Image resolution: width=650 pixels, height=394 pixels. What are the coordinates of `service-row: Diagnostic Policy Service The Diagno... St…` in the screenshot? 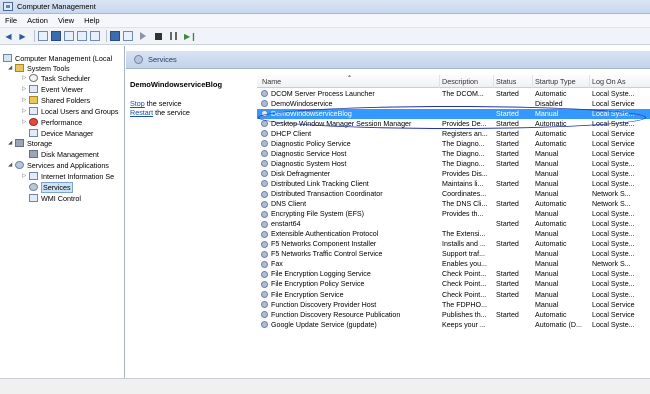 It's located at (453, 144).